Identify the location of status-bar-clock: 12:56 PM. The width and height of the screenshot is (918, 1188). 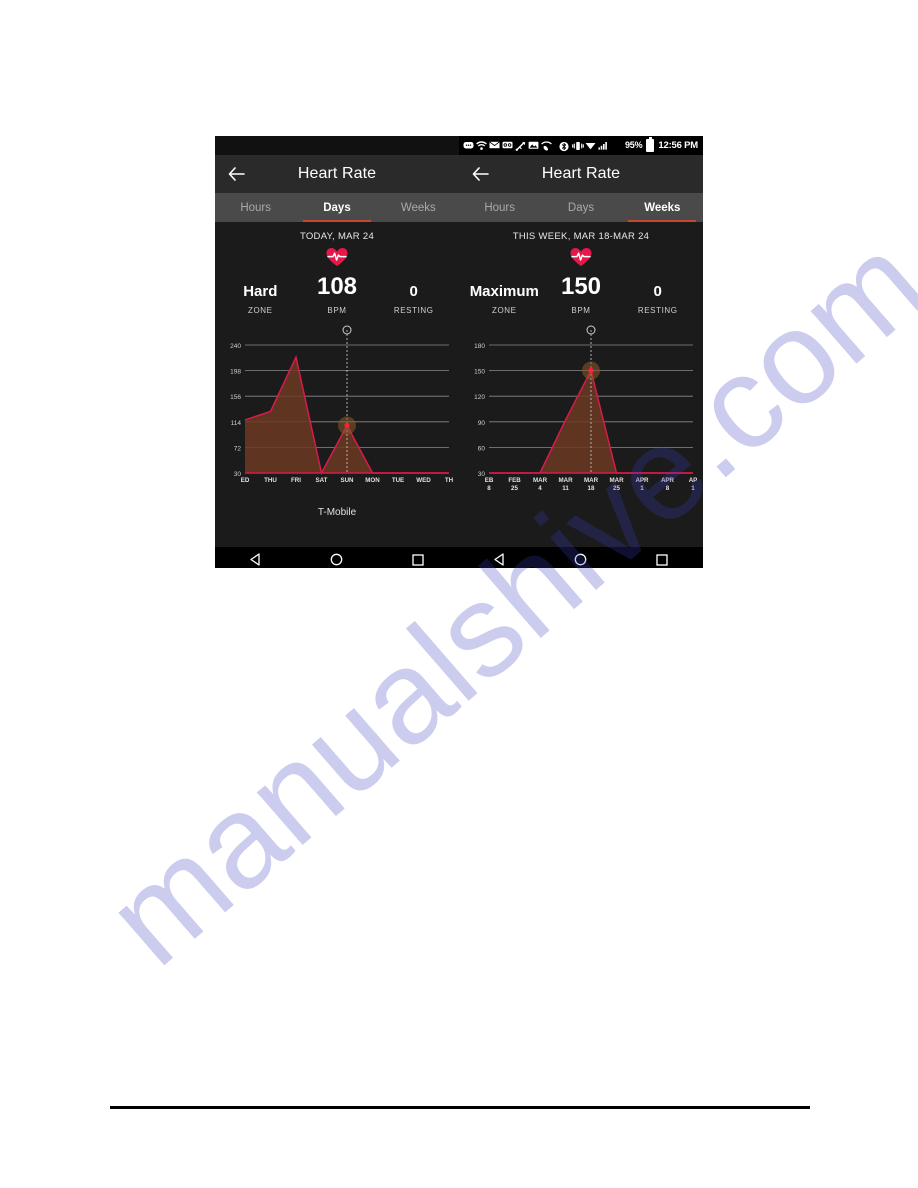
(678, 145).